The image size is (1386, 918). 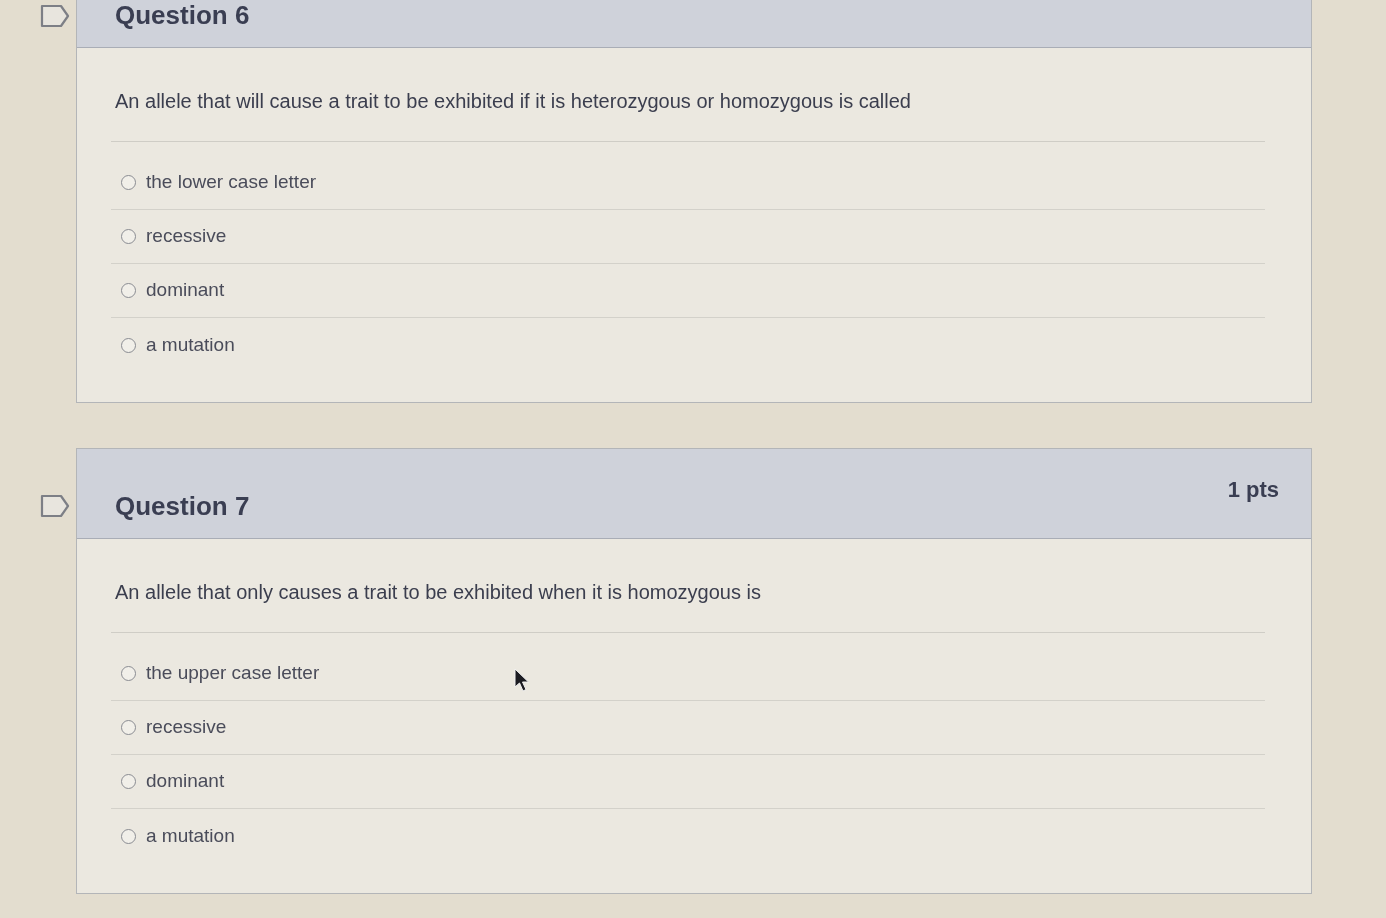 I want to click on answer-label: the upper case letter, so click(x=233, y=673).